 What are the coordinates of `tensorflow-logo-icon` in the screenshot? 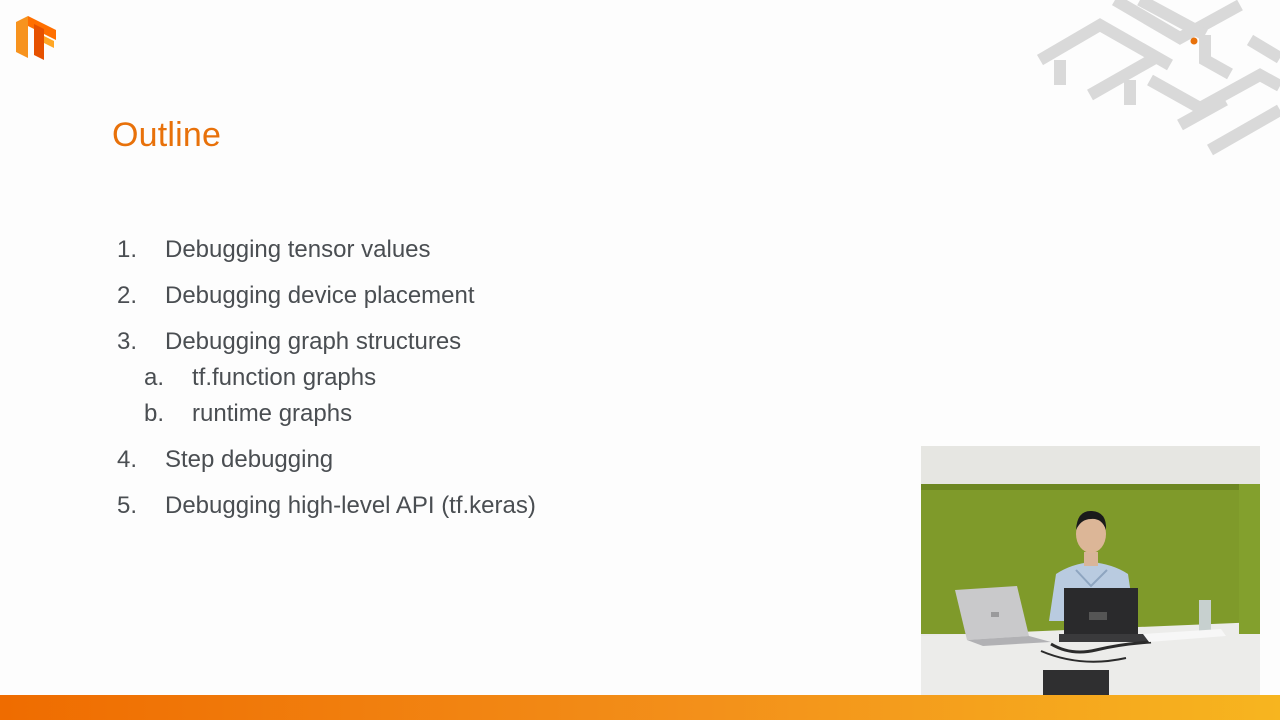 It's located at (36, 38).